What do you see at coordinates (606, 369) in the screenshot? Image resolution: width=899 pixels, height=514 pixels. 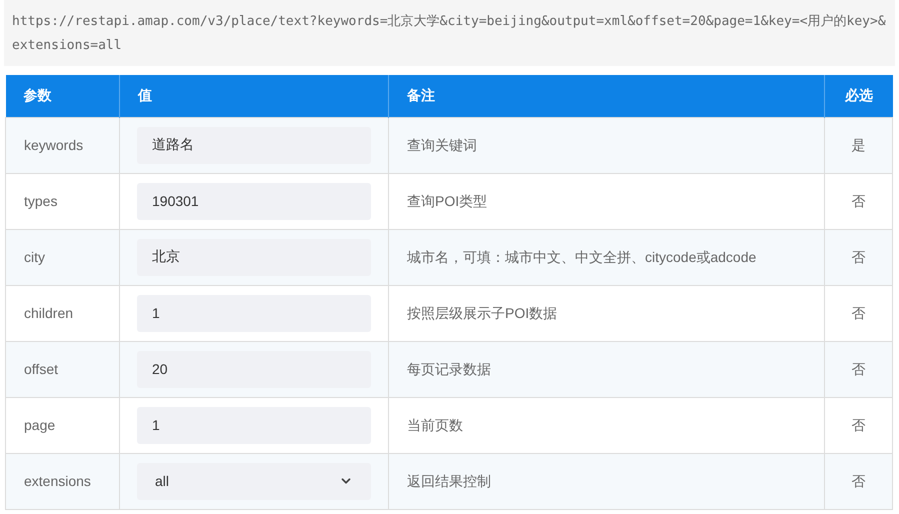 I see `table-cell: 每页记录数据` at bounding box center [606, 369].